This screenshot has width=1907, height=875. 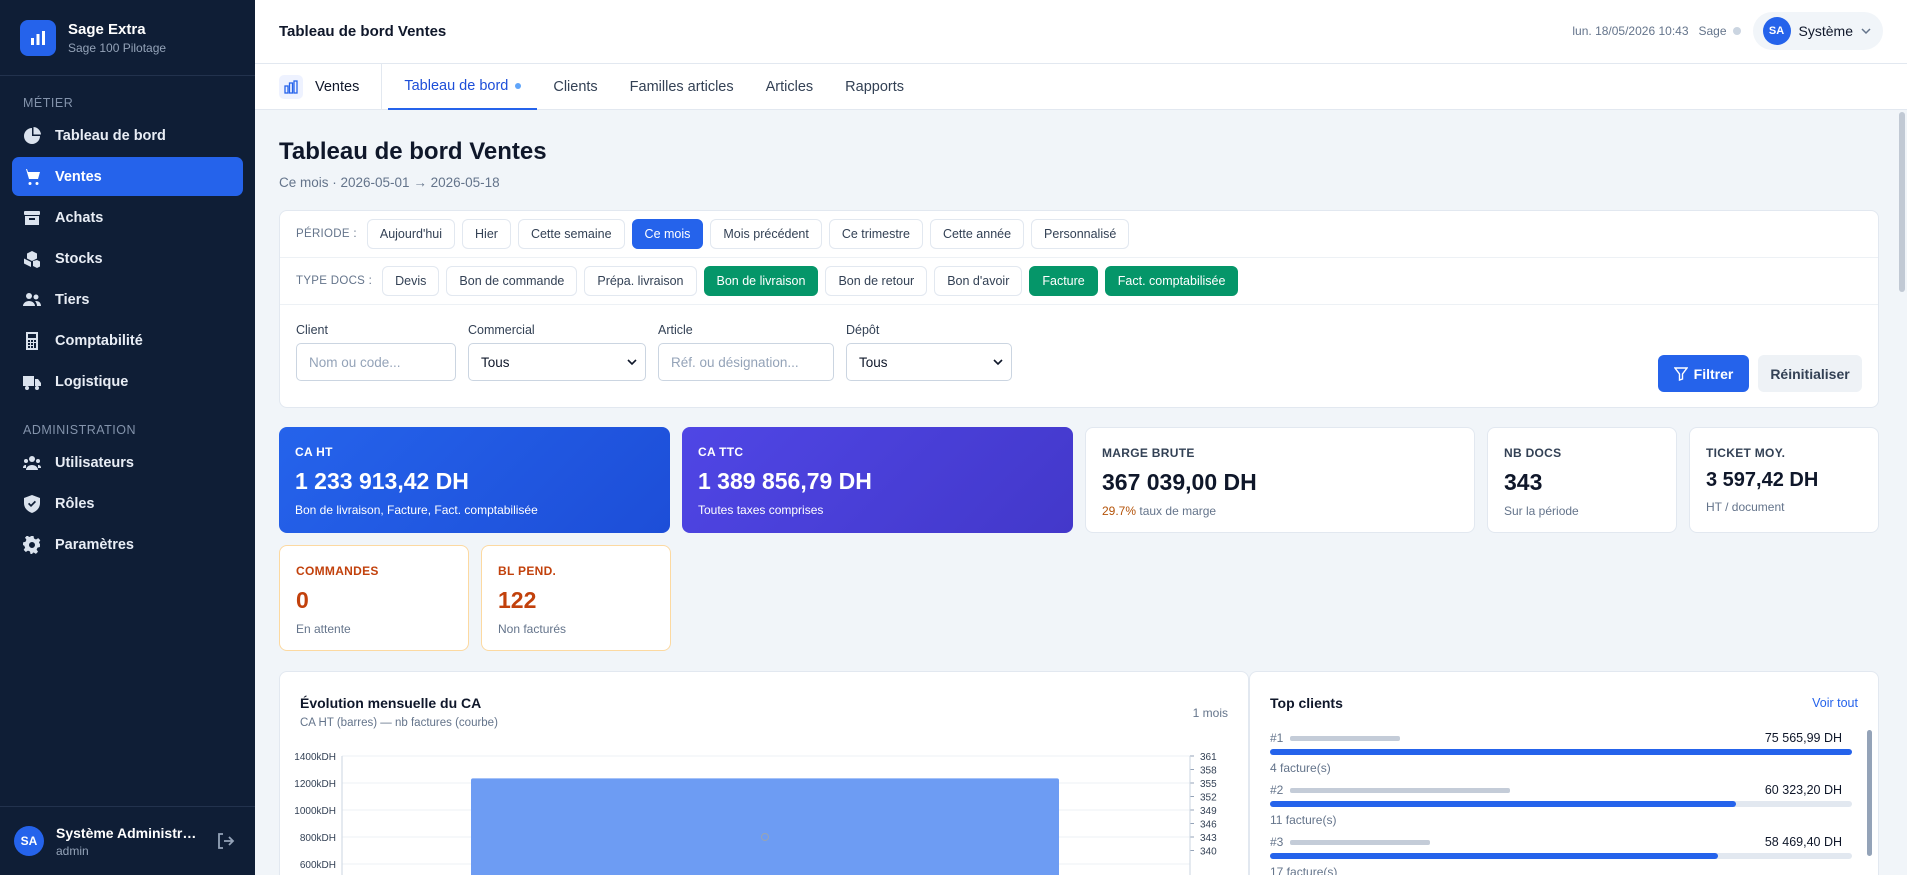 What do you see at coordinates (1063, 281) in the screenshot?
I see `doc-type-chip-selected: Facture` at bounding box center [1063, 281].